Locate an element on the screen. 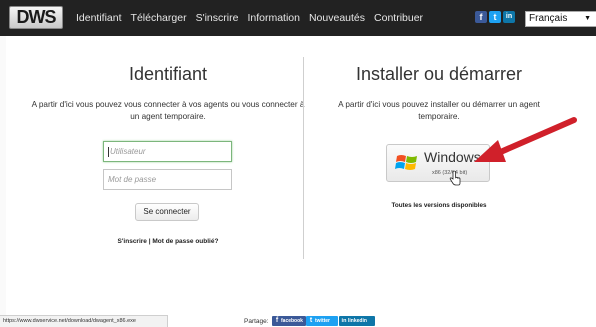 This screenshot has height=327, width=596. column-divider is located at coordinates (303, 158).